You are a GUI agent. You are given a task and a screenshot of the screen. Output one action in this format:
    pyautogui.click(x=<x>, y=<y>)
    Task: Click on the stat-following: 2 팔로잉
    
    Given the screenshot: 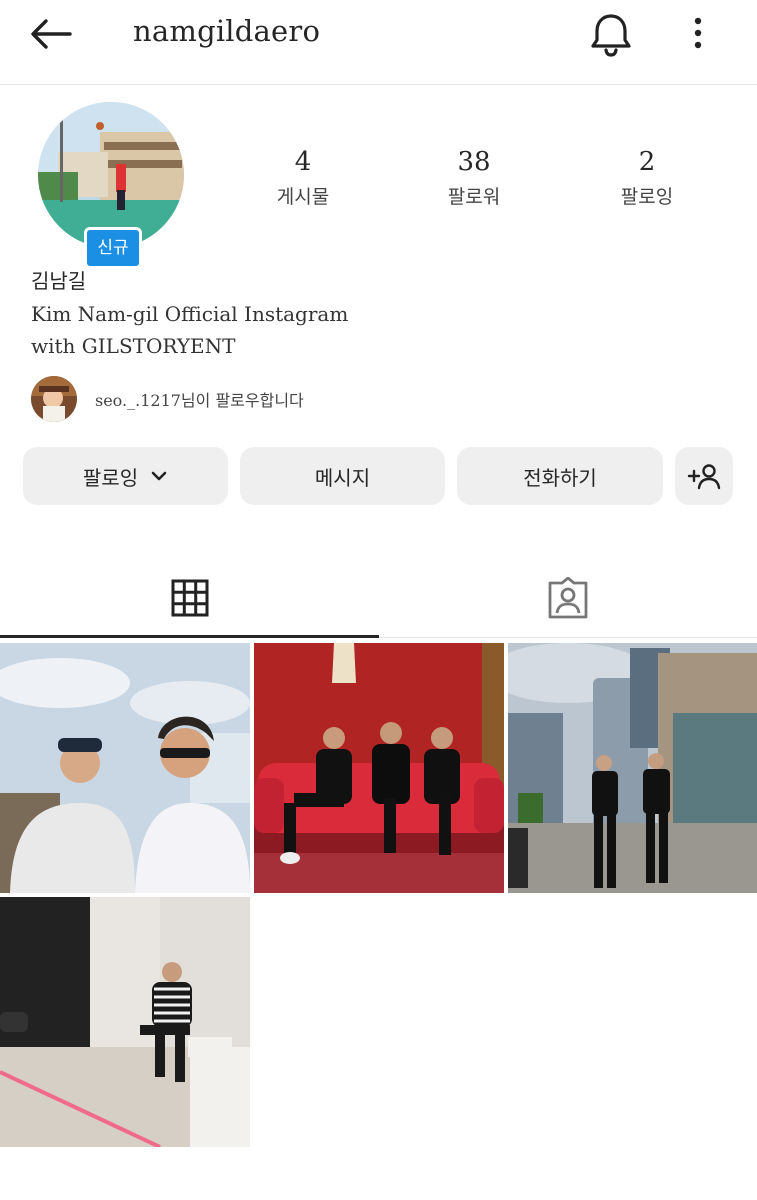 What is the action you would take?
    pyautogui.click(x=647, y=178)
    